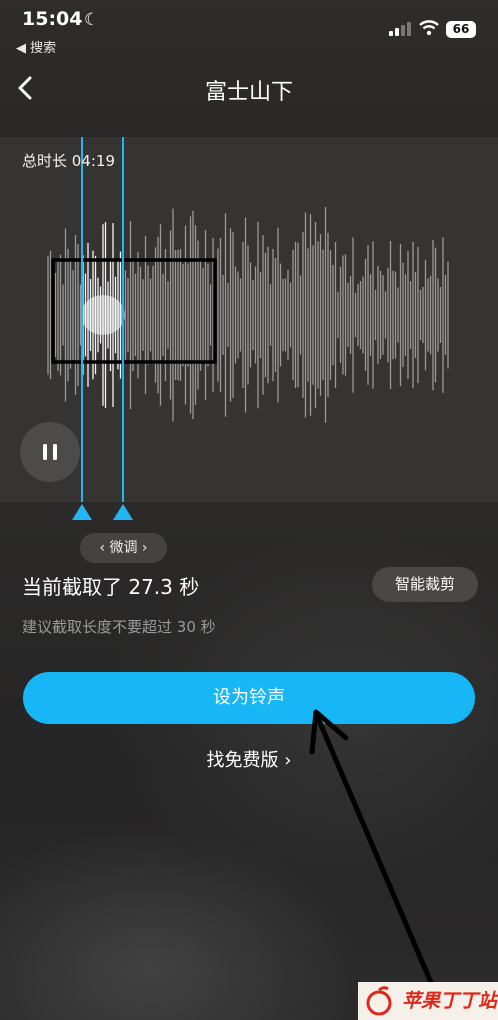 Image resolution: width=498 pixels, height=1020 pixels. What do you see at coordinates (52, 19) in the screenshot?
I see `status-time: 15:04` at bounding box center [52, 19].